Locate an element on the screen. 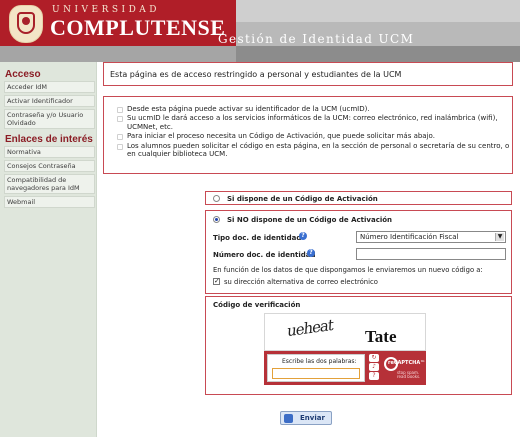 This screenshot has width=520, height=437. sidebar-section-acceso: Acceso is located at coordinates (23, 74).